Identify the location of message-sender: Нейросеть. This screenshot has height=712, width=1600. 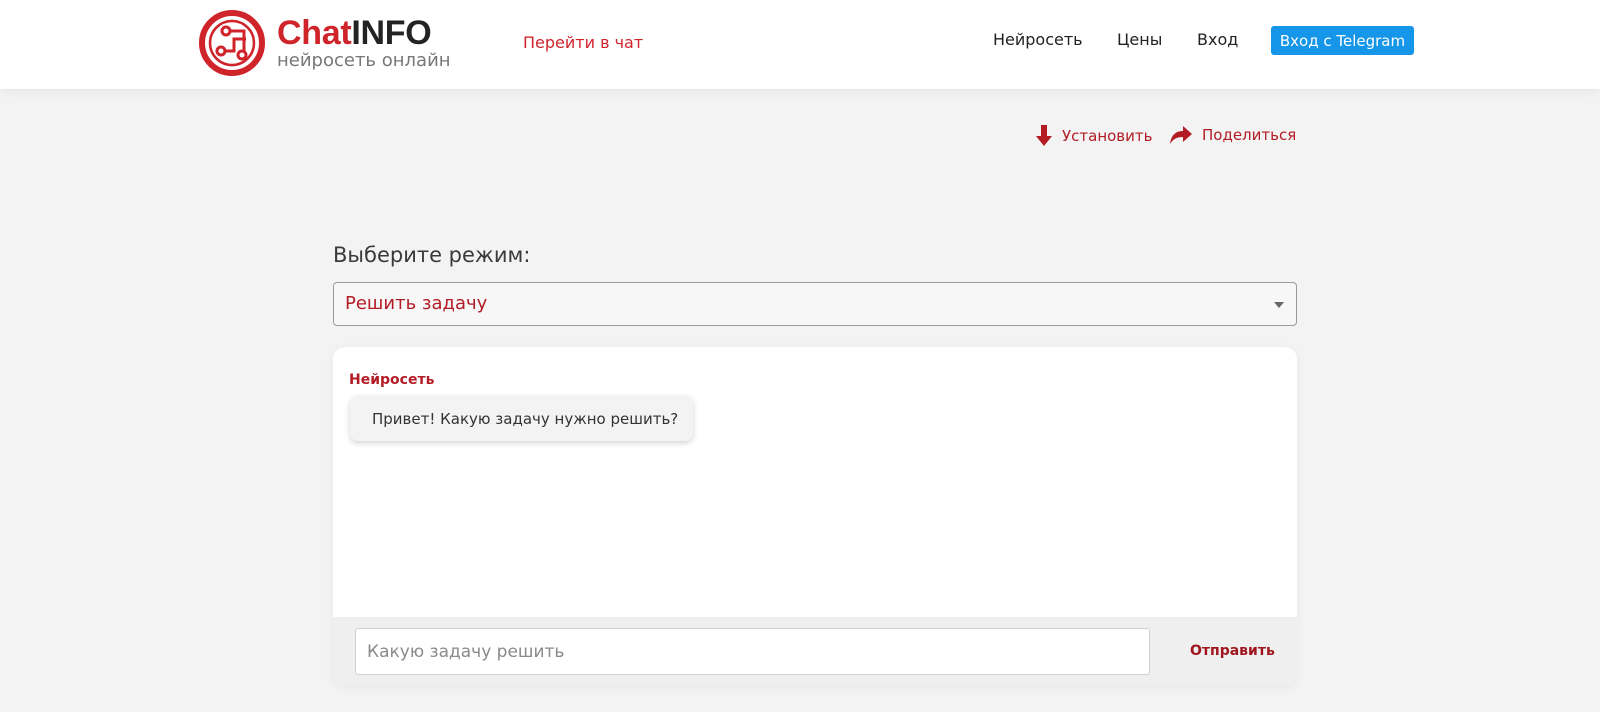
(392, 380).